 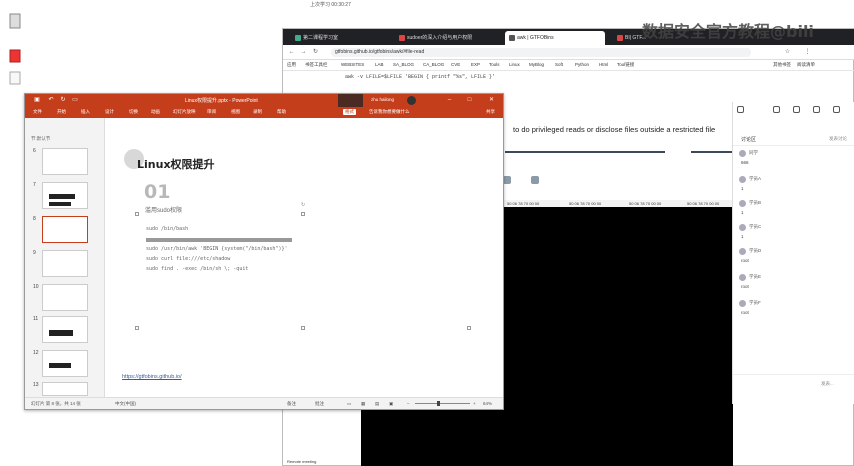 What do you see at coordinates (411, 100) in the screenshot?
I see `avatar` at bounding box center [411, 100].